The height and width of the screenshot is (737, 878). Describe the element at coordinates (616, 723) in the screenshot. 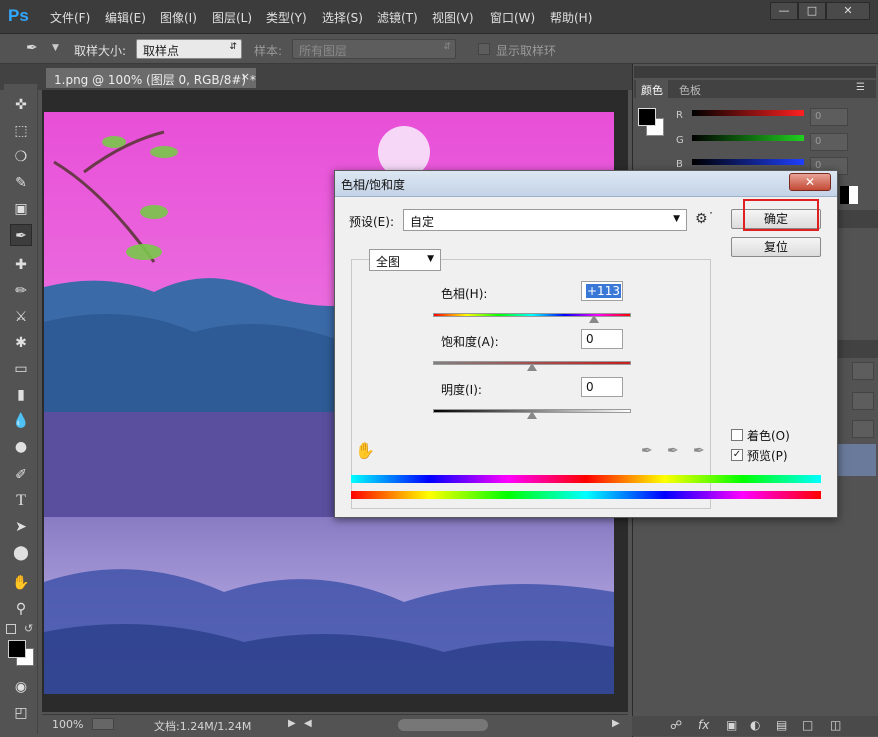

I see `scroll-right-icon: ▶` at that location.